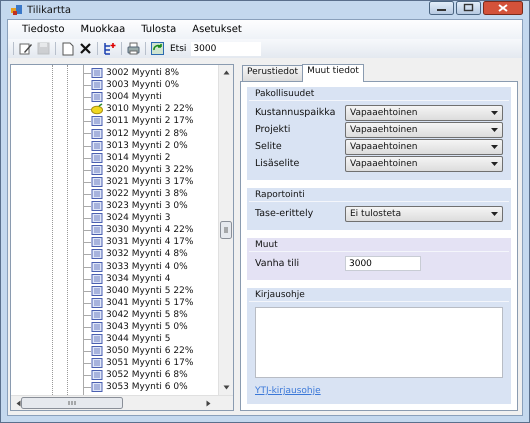 This screenshot has width=530, height=423. I want to click on tree-icon, so click(109, 48).